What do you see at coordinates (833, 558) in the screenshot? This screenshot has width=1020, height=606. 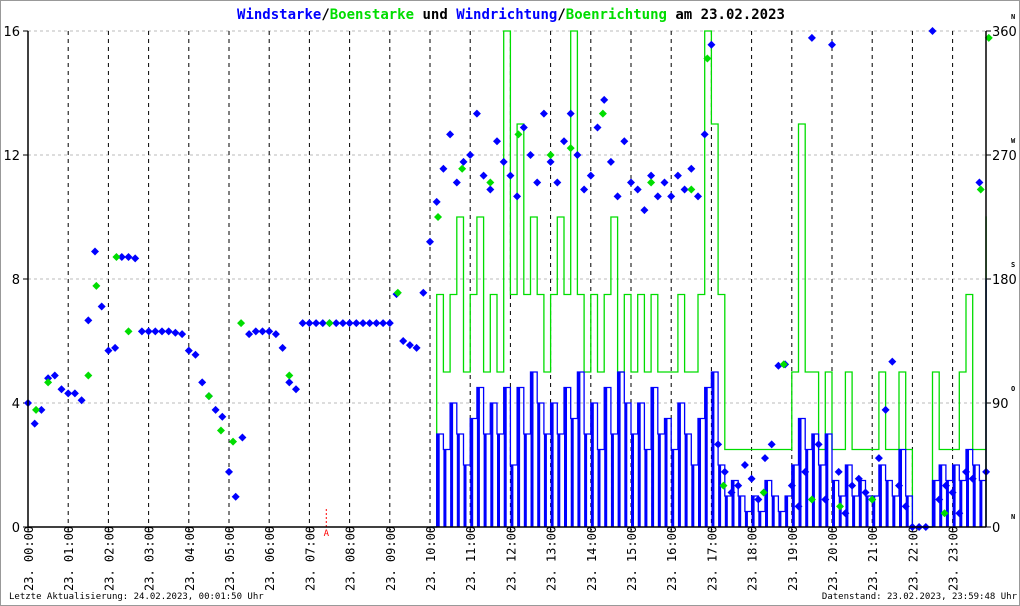 I see `x-tick-label: 23. 20:00` at bounding box center [833, 558].